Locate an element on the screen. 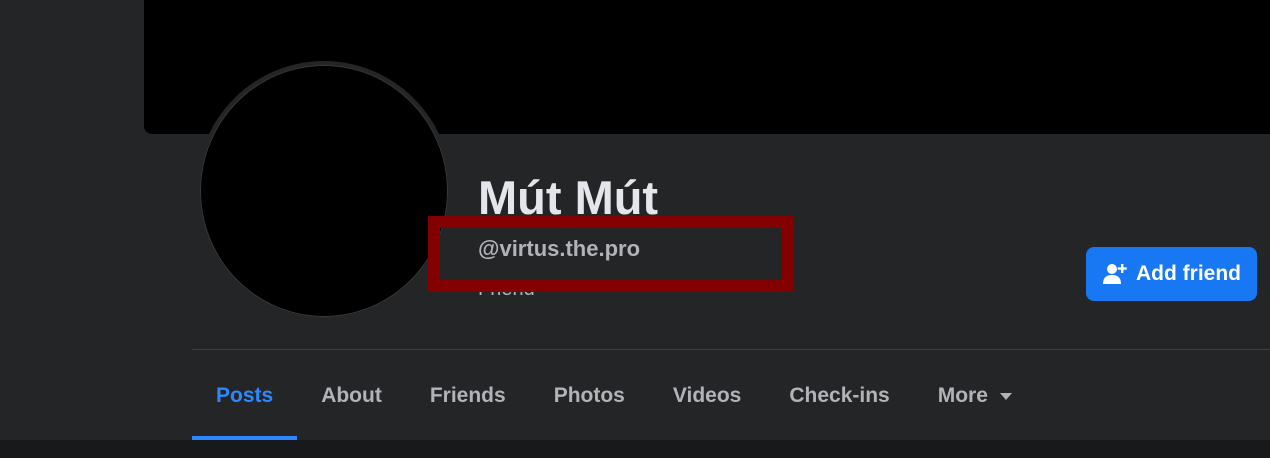  tab-videos: Videos is located at coordinates (707, 396).